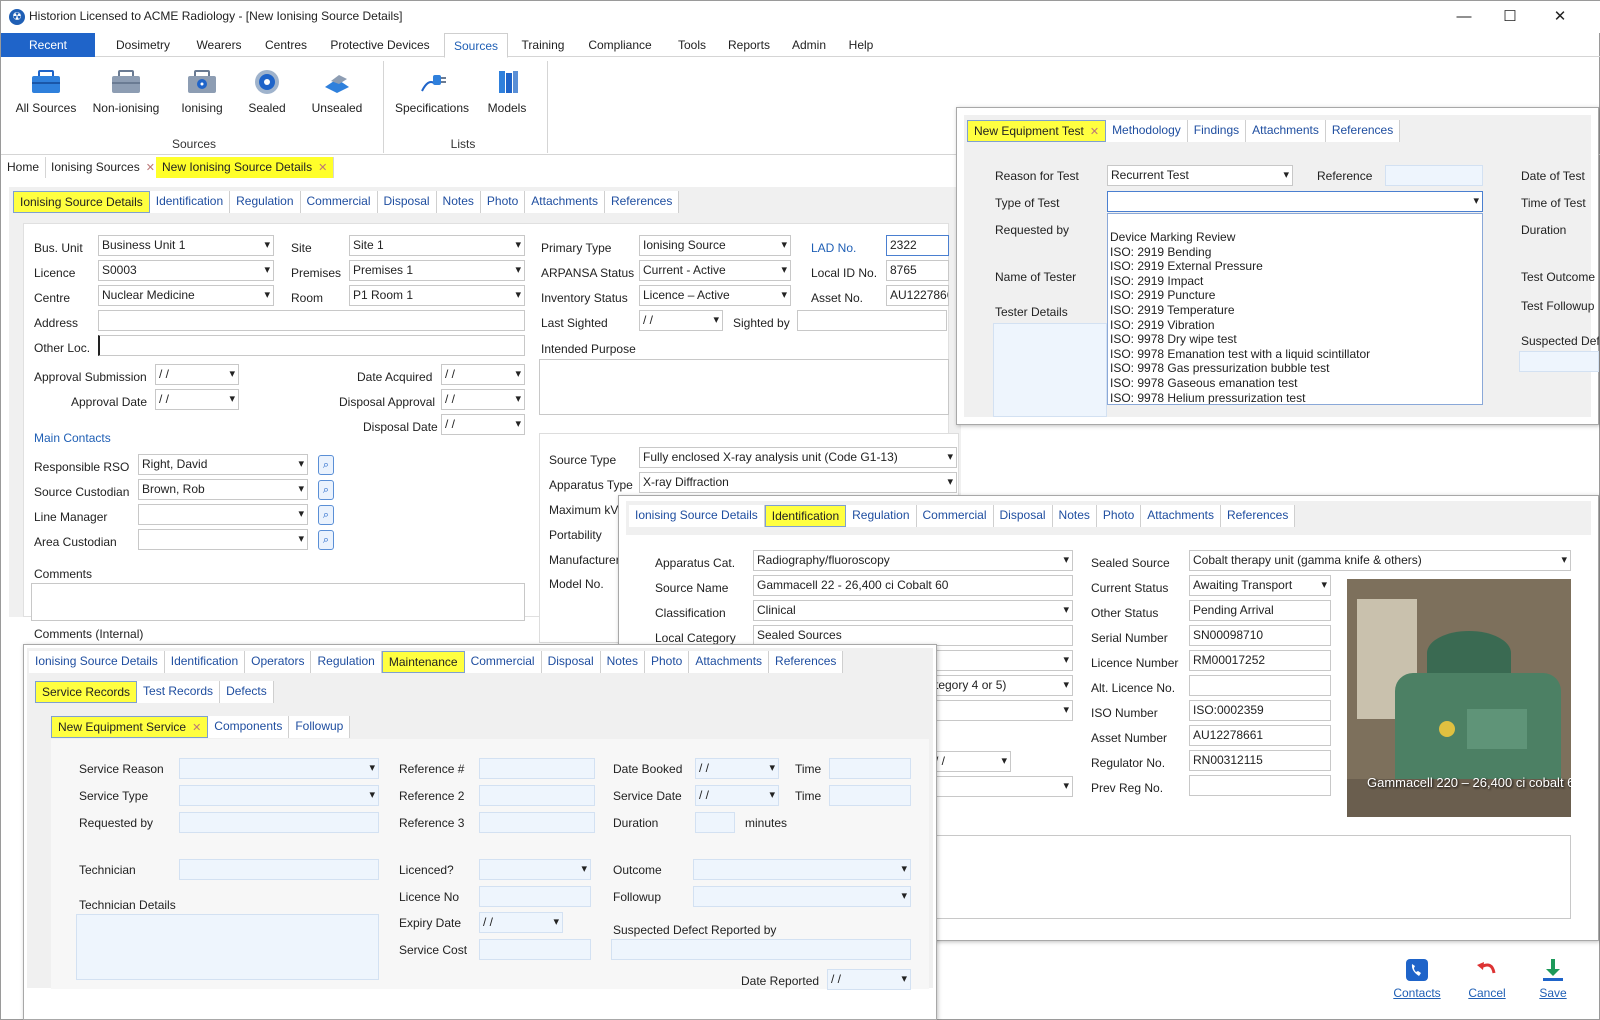 Image resolution: width=1600 pixels, height=1020 pixels. I want to click on room-select: P1 Room 1, so click(437, 295).